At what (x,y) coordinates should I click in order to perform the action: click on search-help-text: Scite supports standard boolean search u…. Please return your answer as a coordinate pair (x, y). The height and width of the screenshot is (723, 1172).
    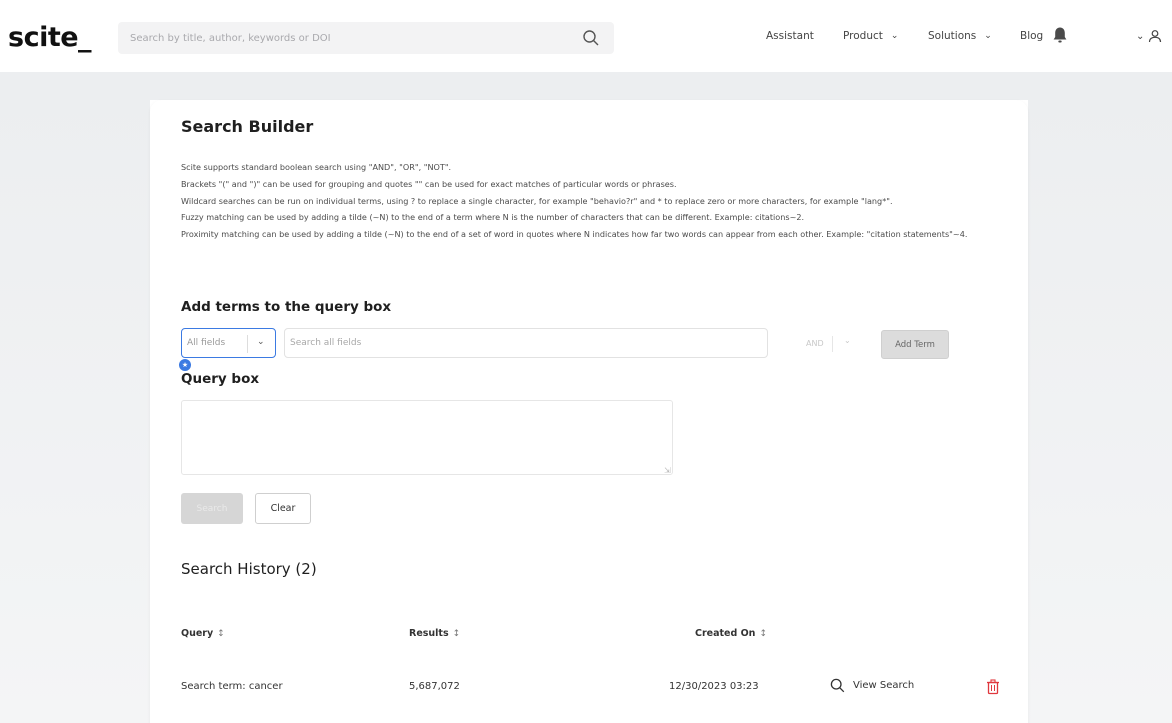
    Looking at the image, I should click on (592, 201).